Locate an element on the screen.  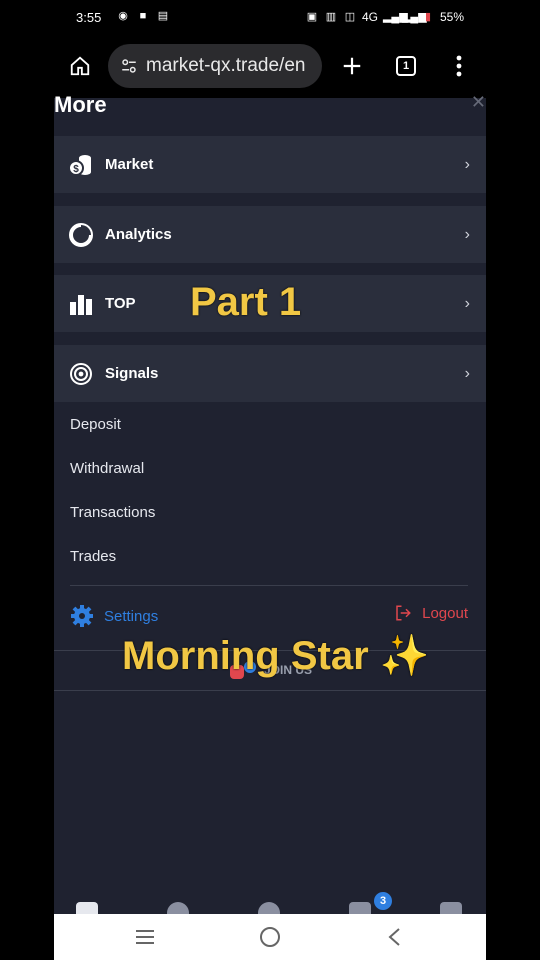
overflow-menu-icon is located at coordinates (459, 66).